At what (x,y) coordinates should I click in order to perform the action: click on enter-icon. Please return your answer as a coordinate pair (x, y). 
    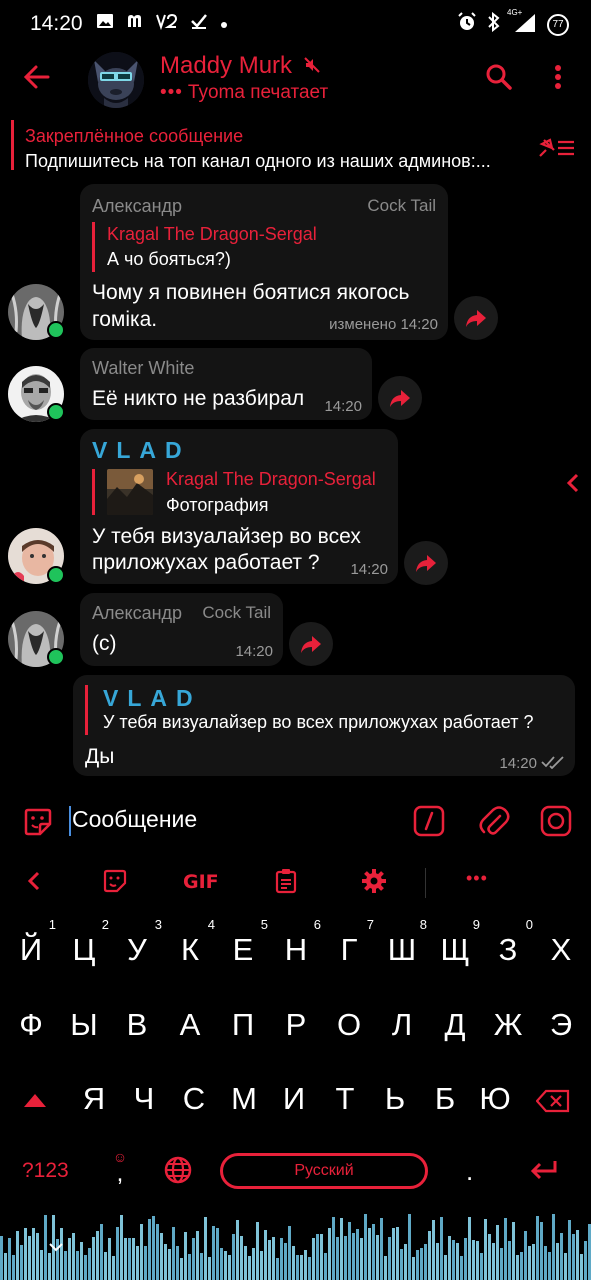
    Looking at the image, I should click on (544, 1173).